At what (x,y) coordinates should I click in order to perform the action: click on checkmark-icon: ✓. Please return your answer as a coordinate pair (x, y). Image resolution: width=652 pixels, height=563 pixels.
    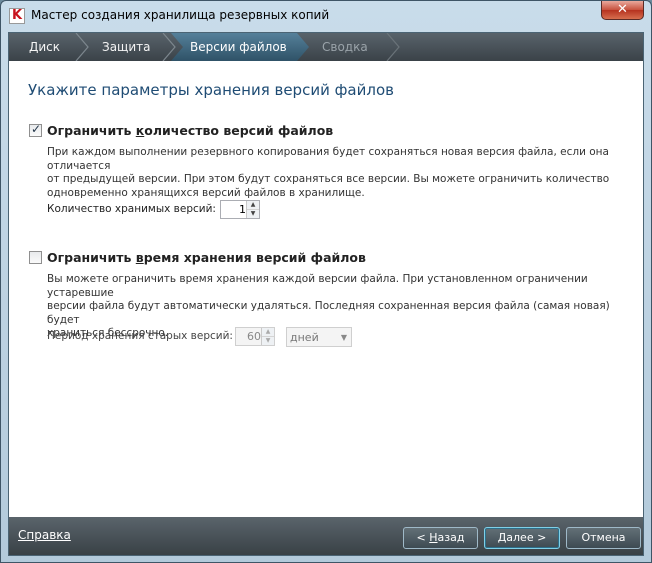
    Looking at the image, I should click on (36, 129).